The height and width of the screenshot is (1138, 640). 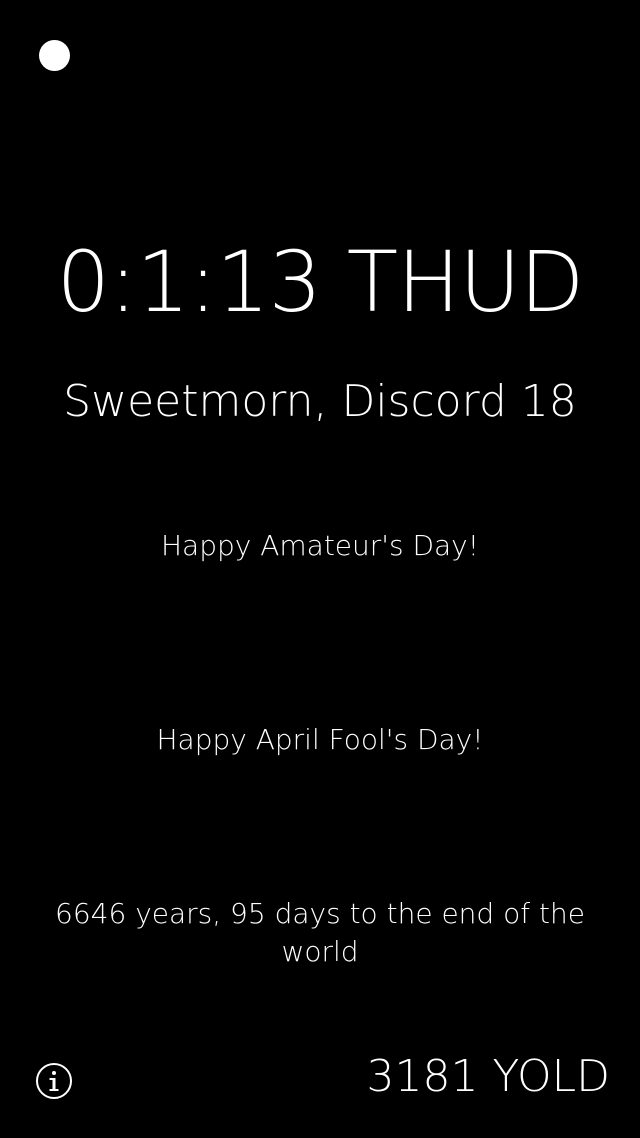 I want to click on info-icon, so click(x=54, y=1081).